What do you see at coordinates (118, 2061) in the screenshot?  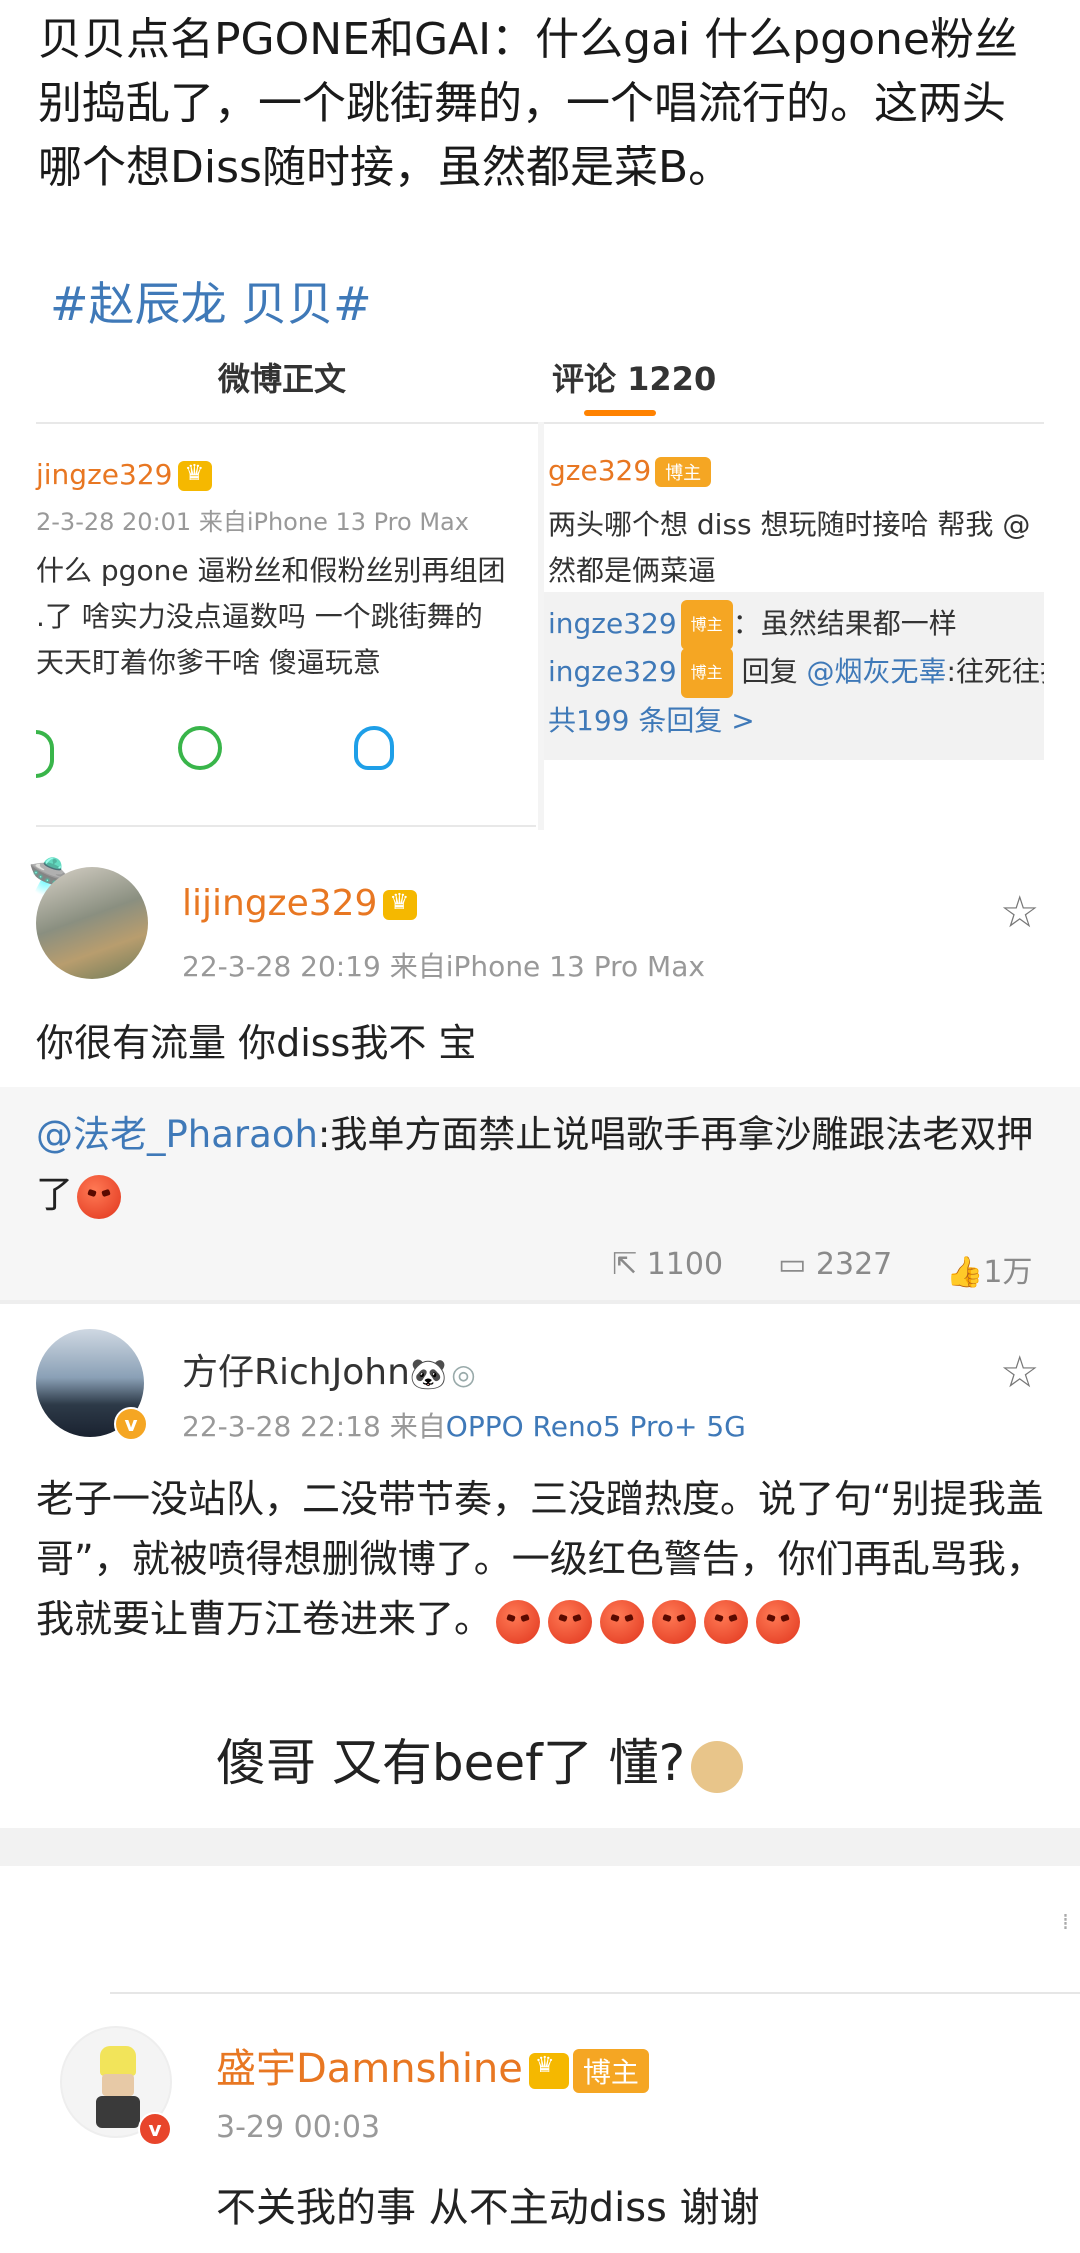 I see `avatar-hat` at bounding box center [118, 2061].